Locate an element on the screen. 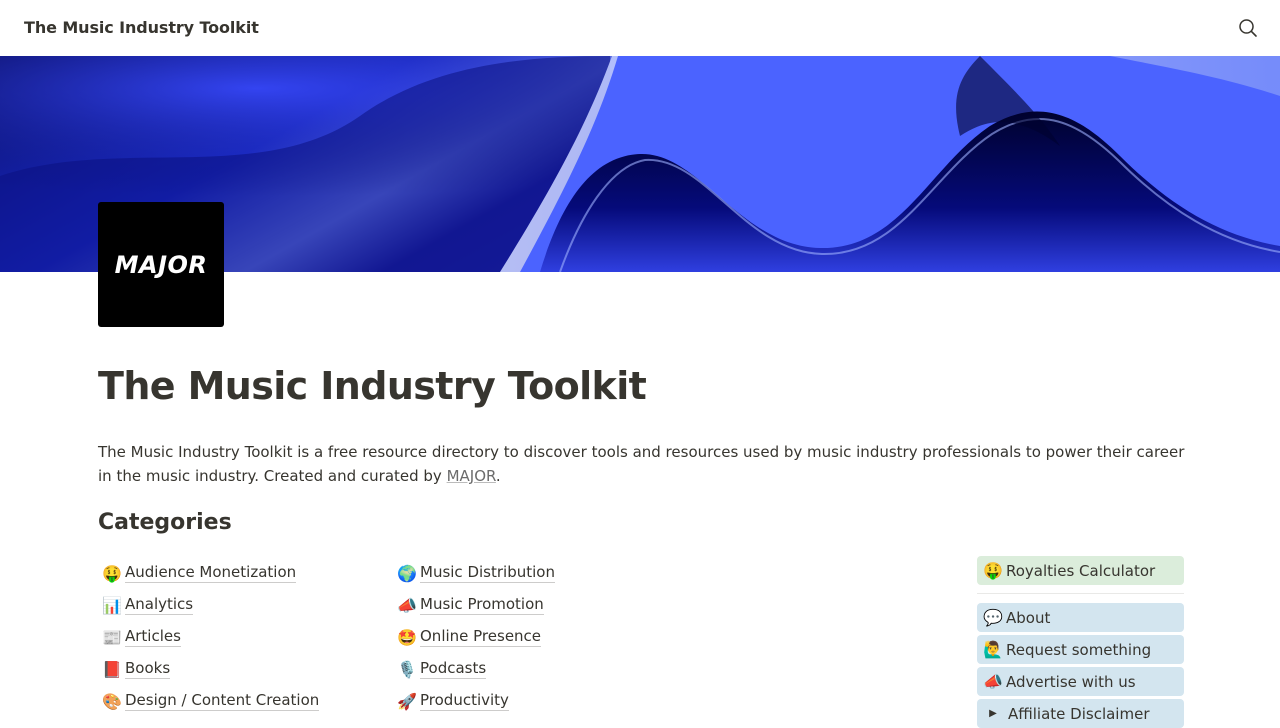 The height and width of the screenshot is (728, 1280). globe-icon: 🌍 is located at coordinates (407, 573).